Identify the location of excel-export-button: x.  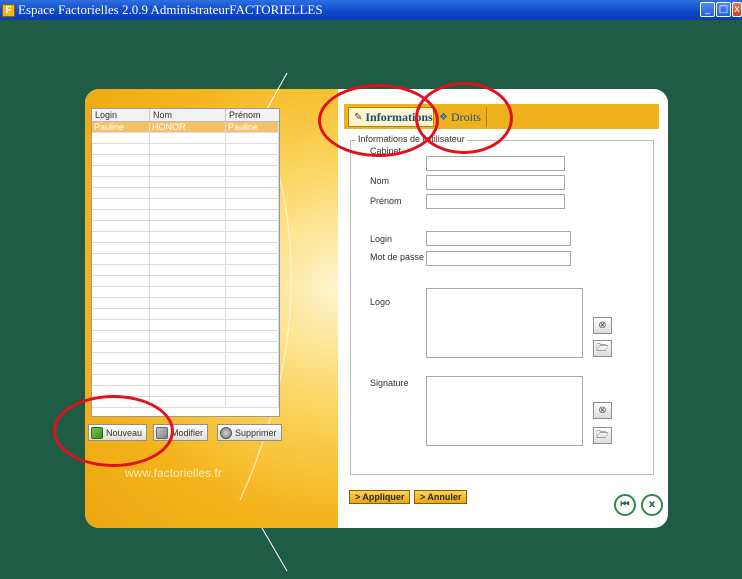
(652, 505).